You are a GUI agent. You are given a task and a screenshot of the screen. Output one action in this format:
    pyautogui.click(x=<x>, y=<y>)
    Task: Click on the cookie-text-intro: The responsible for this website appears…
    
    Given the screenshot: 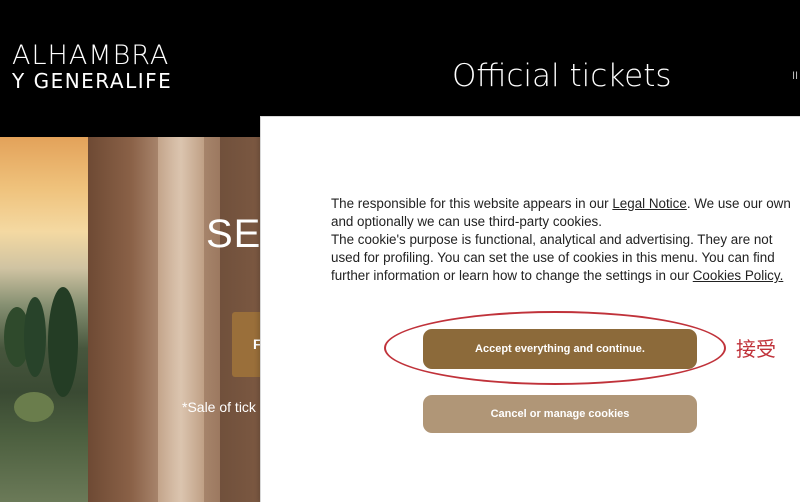 What is the action you would take?
    pyautogui.click(x=472, y=203)
    